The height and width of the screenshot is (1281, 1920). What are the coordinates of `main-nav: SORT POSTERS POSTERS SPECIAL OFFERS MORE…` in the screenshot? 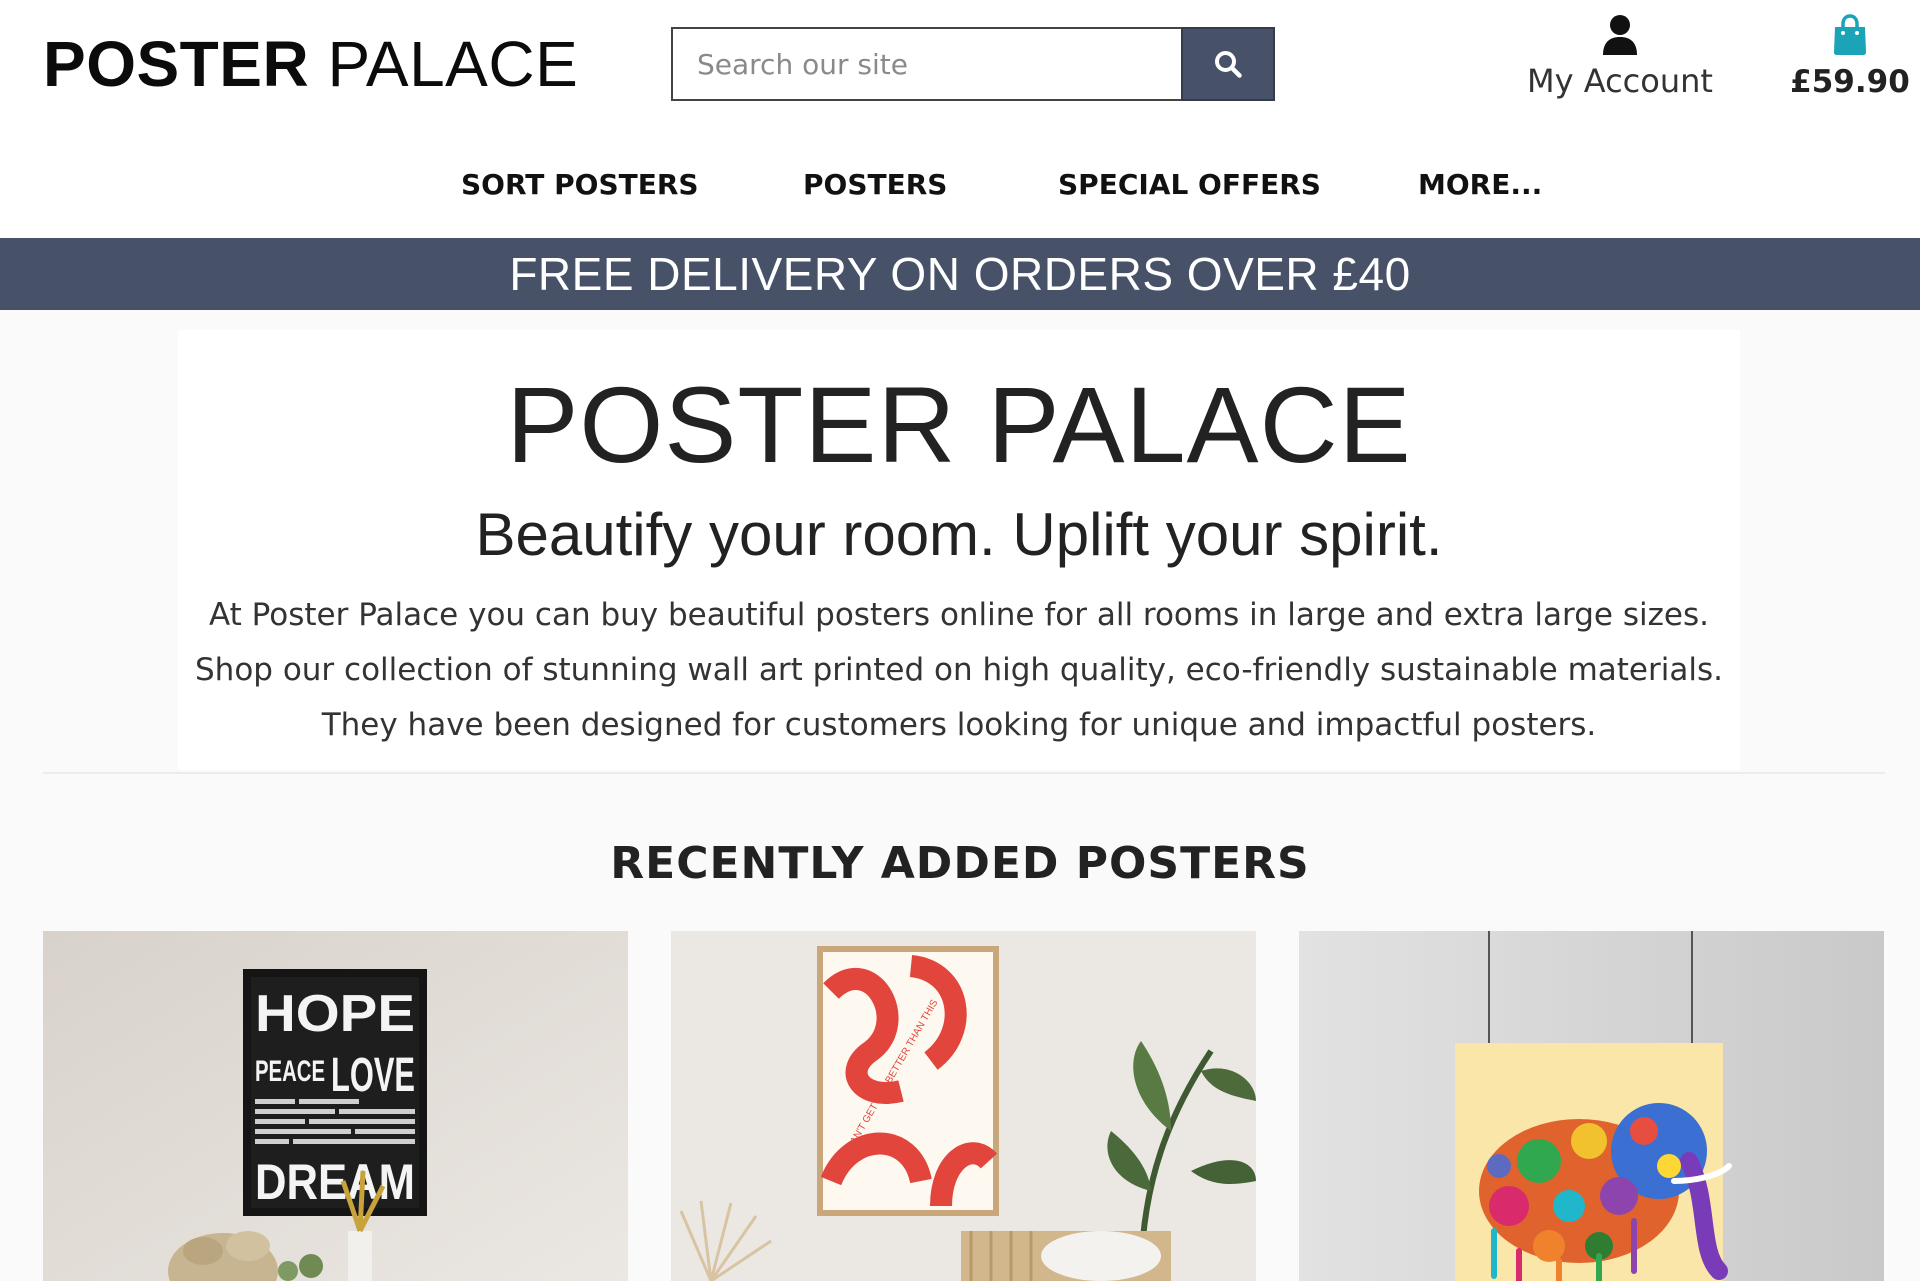 It's located at (960, 188).